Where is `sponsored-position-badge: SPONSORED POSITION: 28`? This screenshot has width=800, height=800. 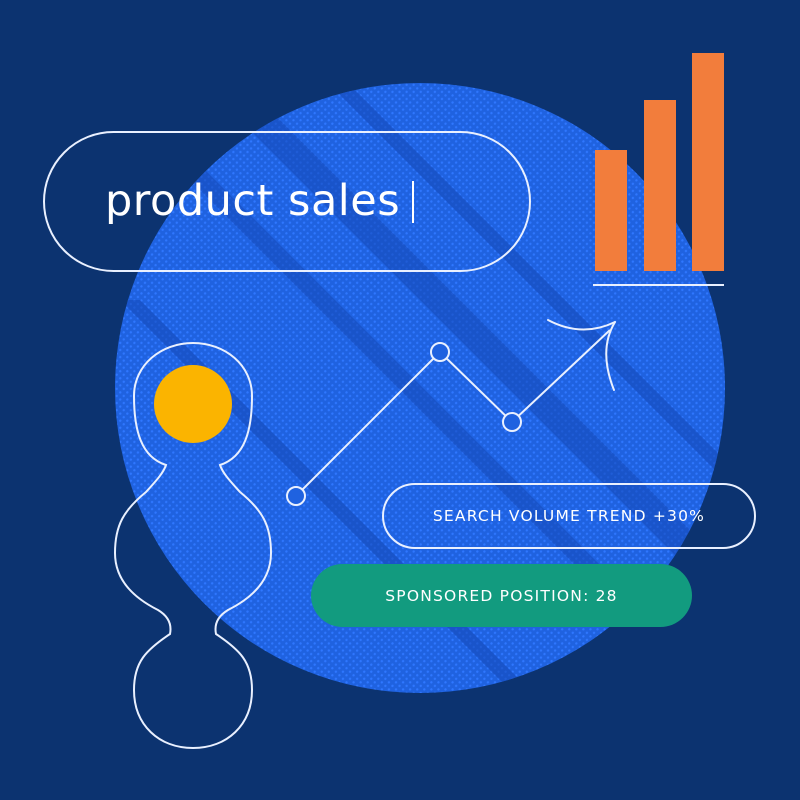 sponsored-position-badge: SPONSORED POSITION: 28 is located at coordinates (501, 595).